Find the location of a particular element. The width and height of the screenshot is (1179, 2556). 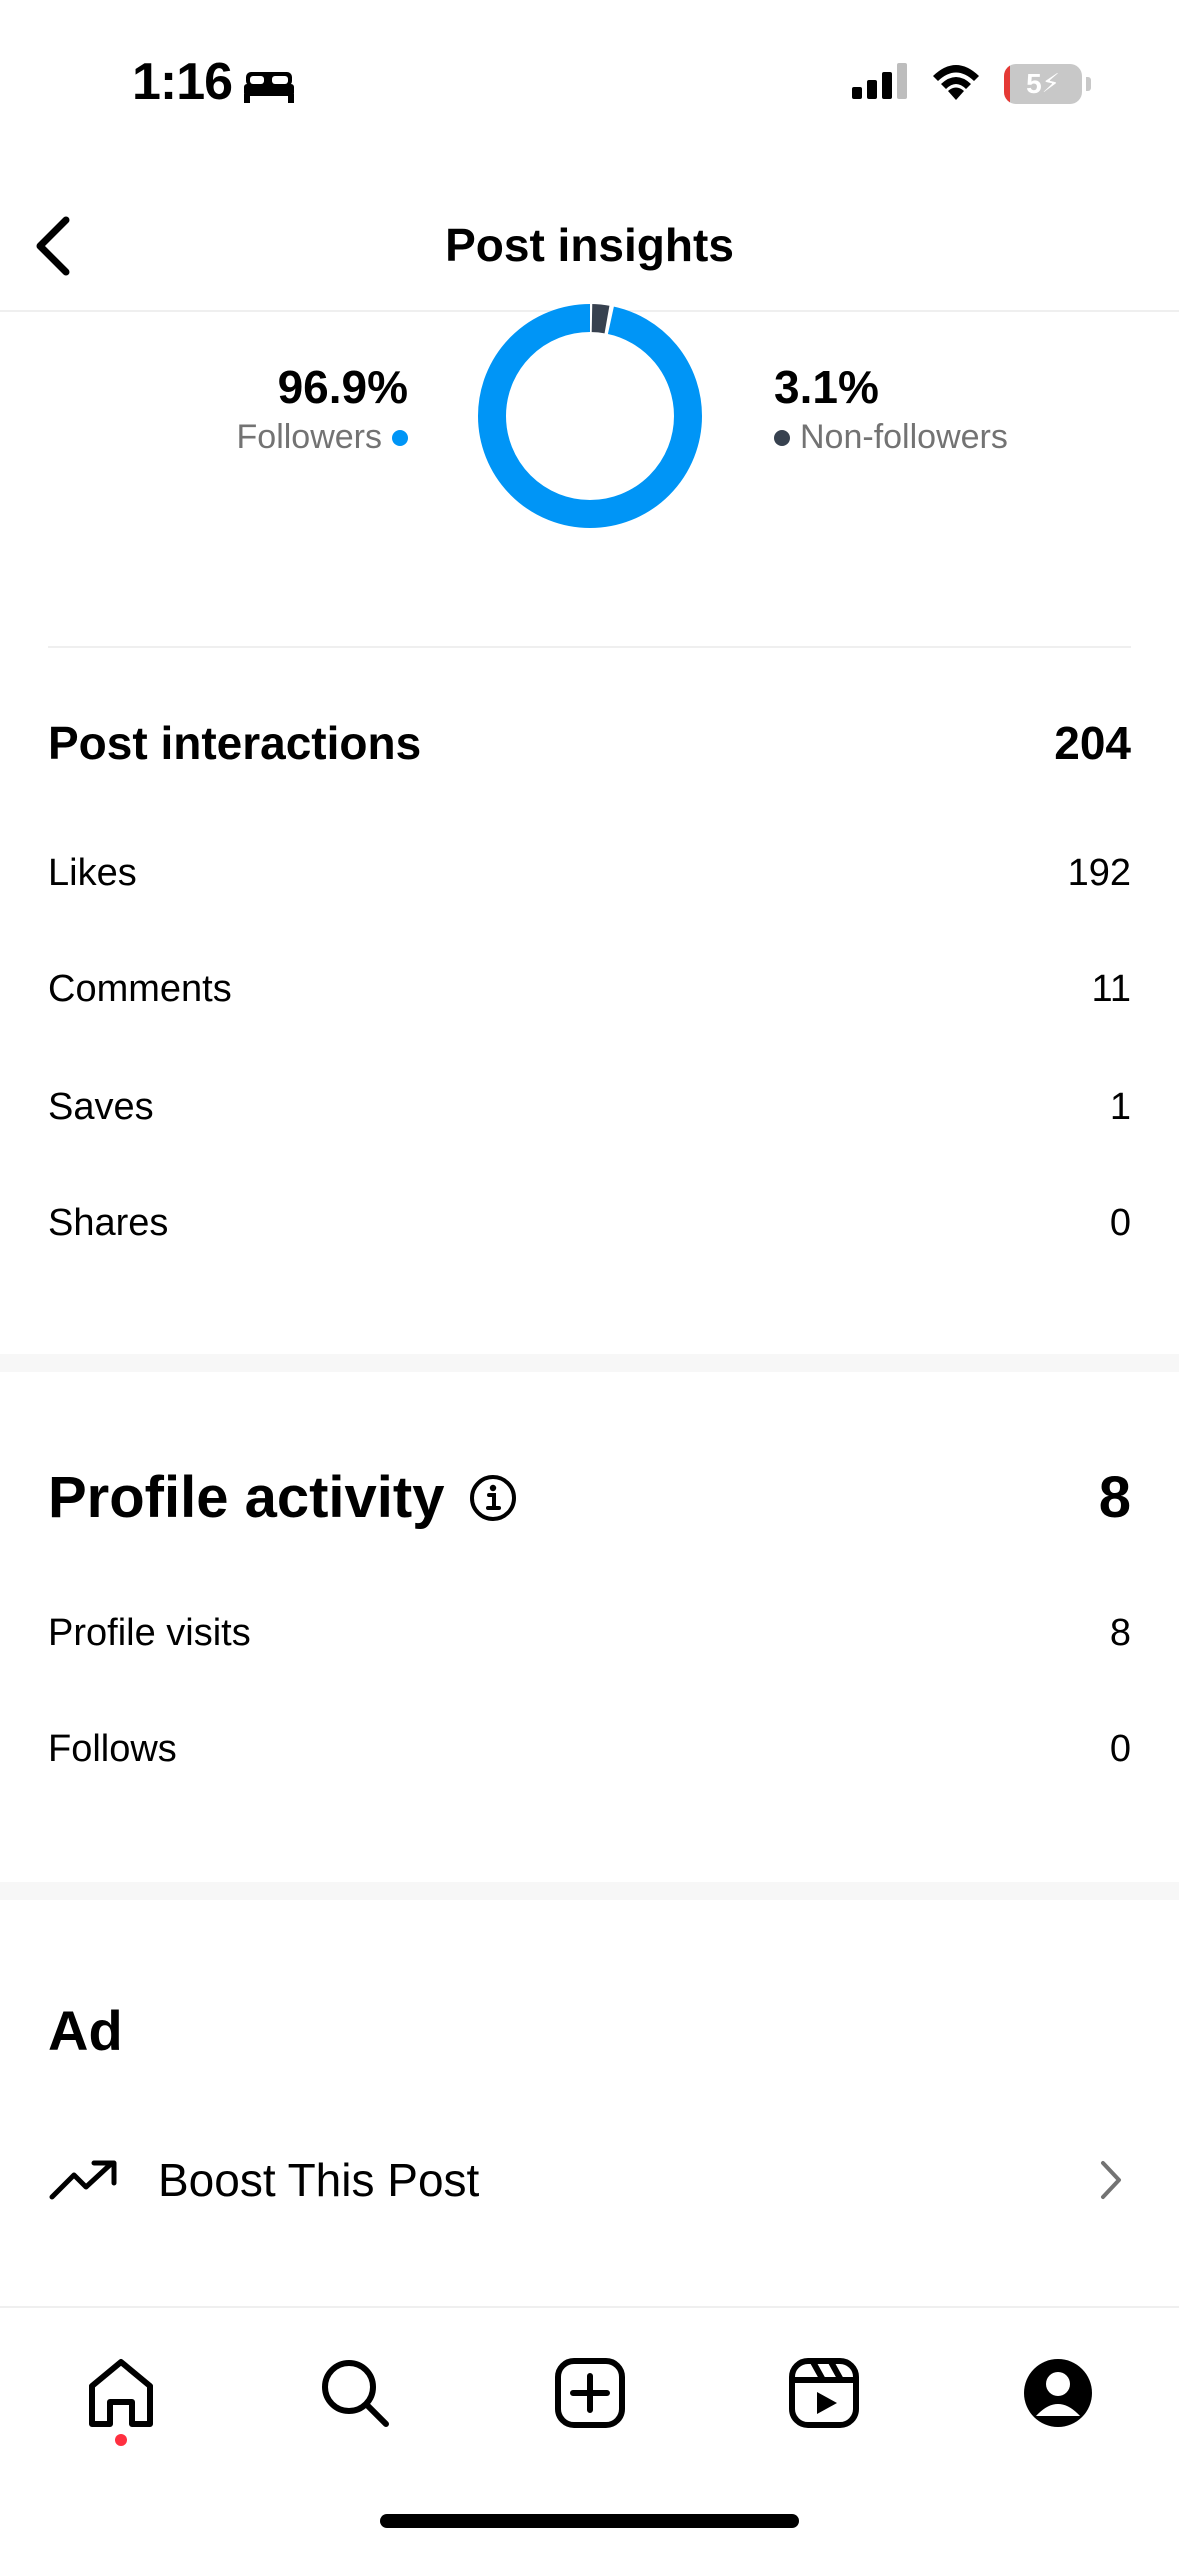

boost-post-button: Boost This Post is located at coordinates (589, 2180).